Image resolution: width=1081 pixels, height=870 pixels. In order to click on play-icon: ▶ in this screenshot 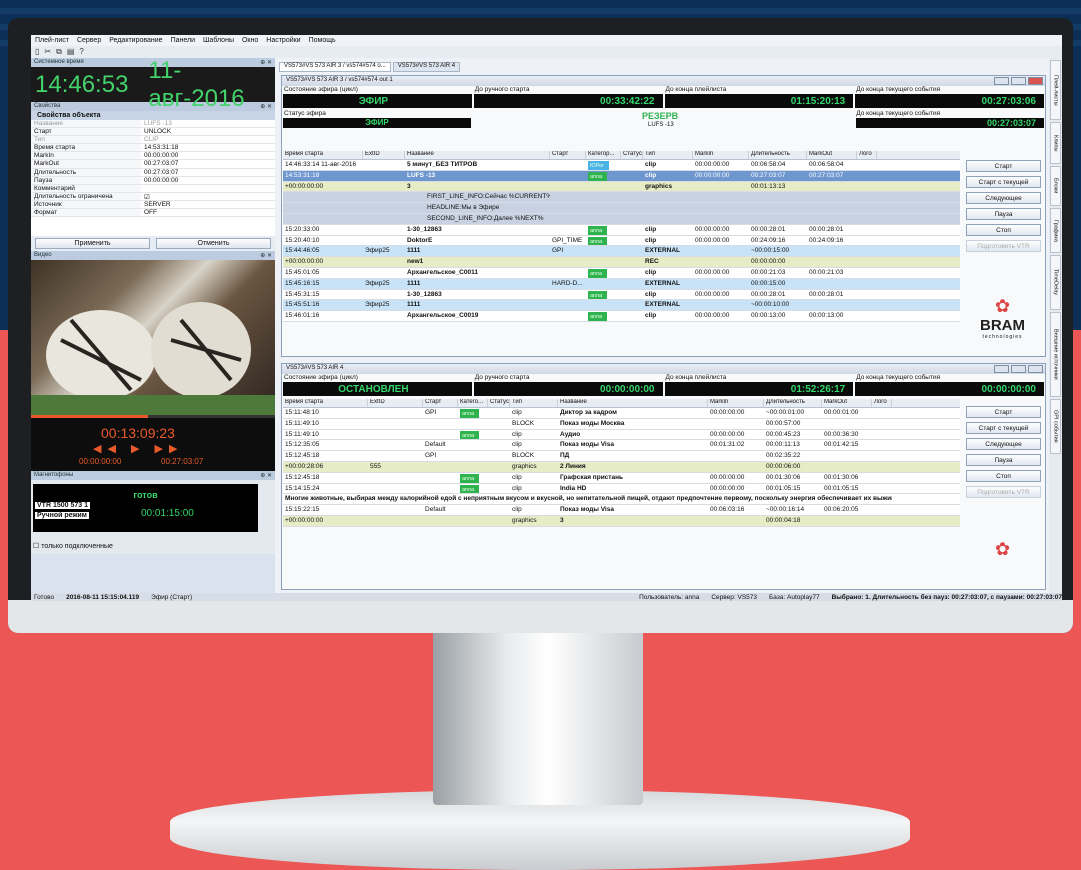, I will do `click(138, 449)`.